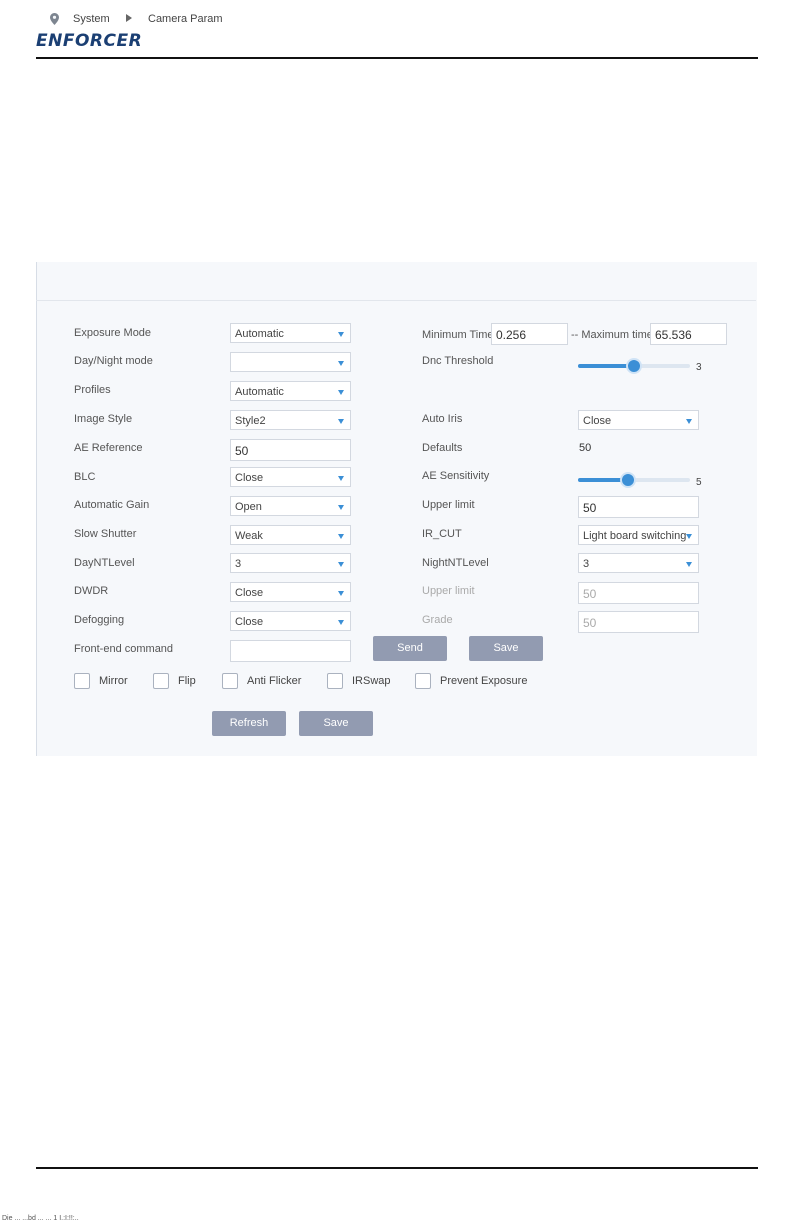  What do you see at coordinates (230, 681) in the screenshot?
I see `anti-flicker-checkbox` at bounding box center [230, 681].